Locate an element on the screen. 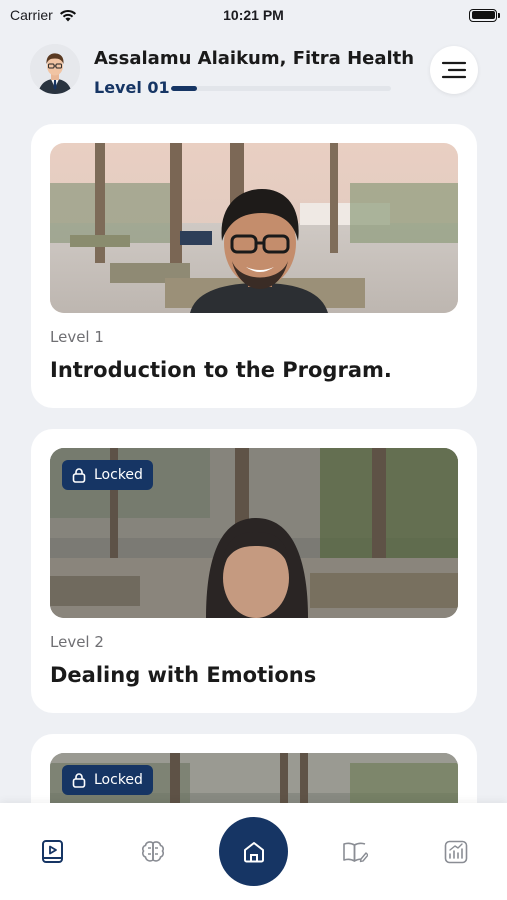 The height and width of the screenshot is (900, 507). brain-icon is located at coordinates (153, 851).